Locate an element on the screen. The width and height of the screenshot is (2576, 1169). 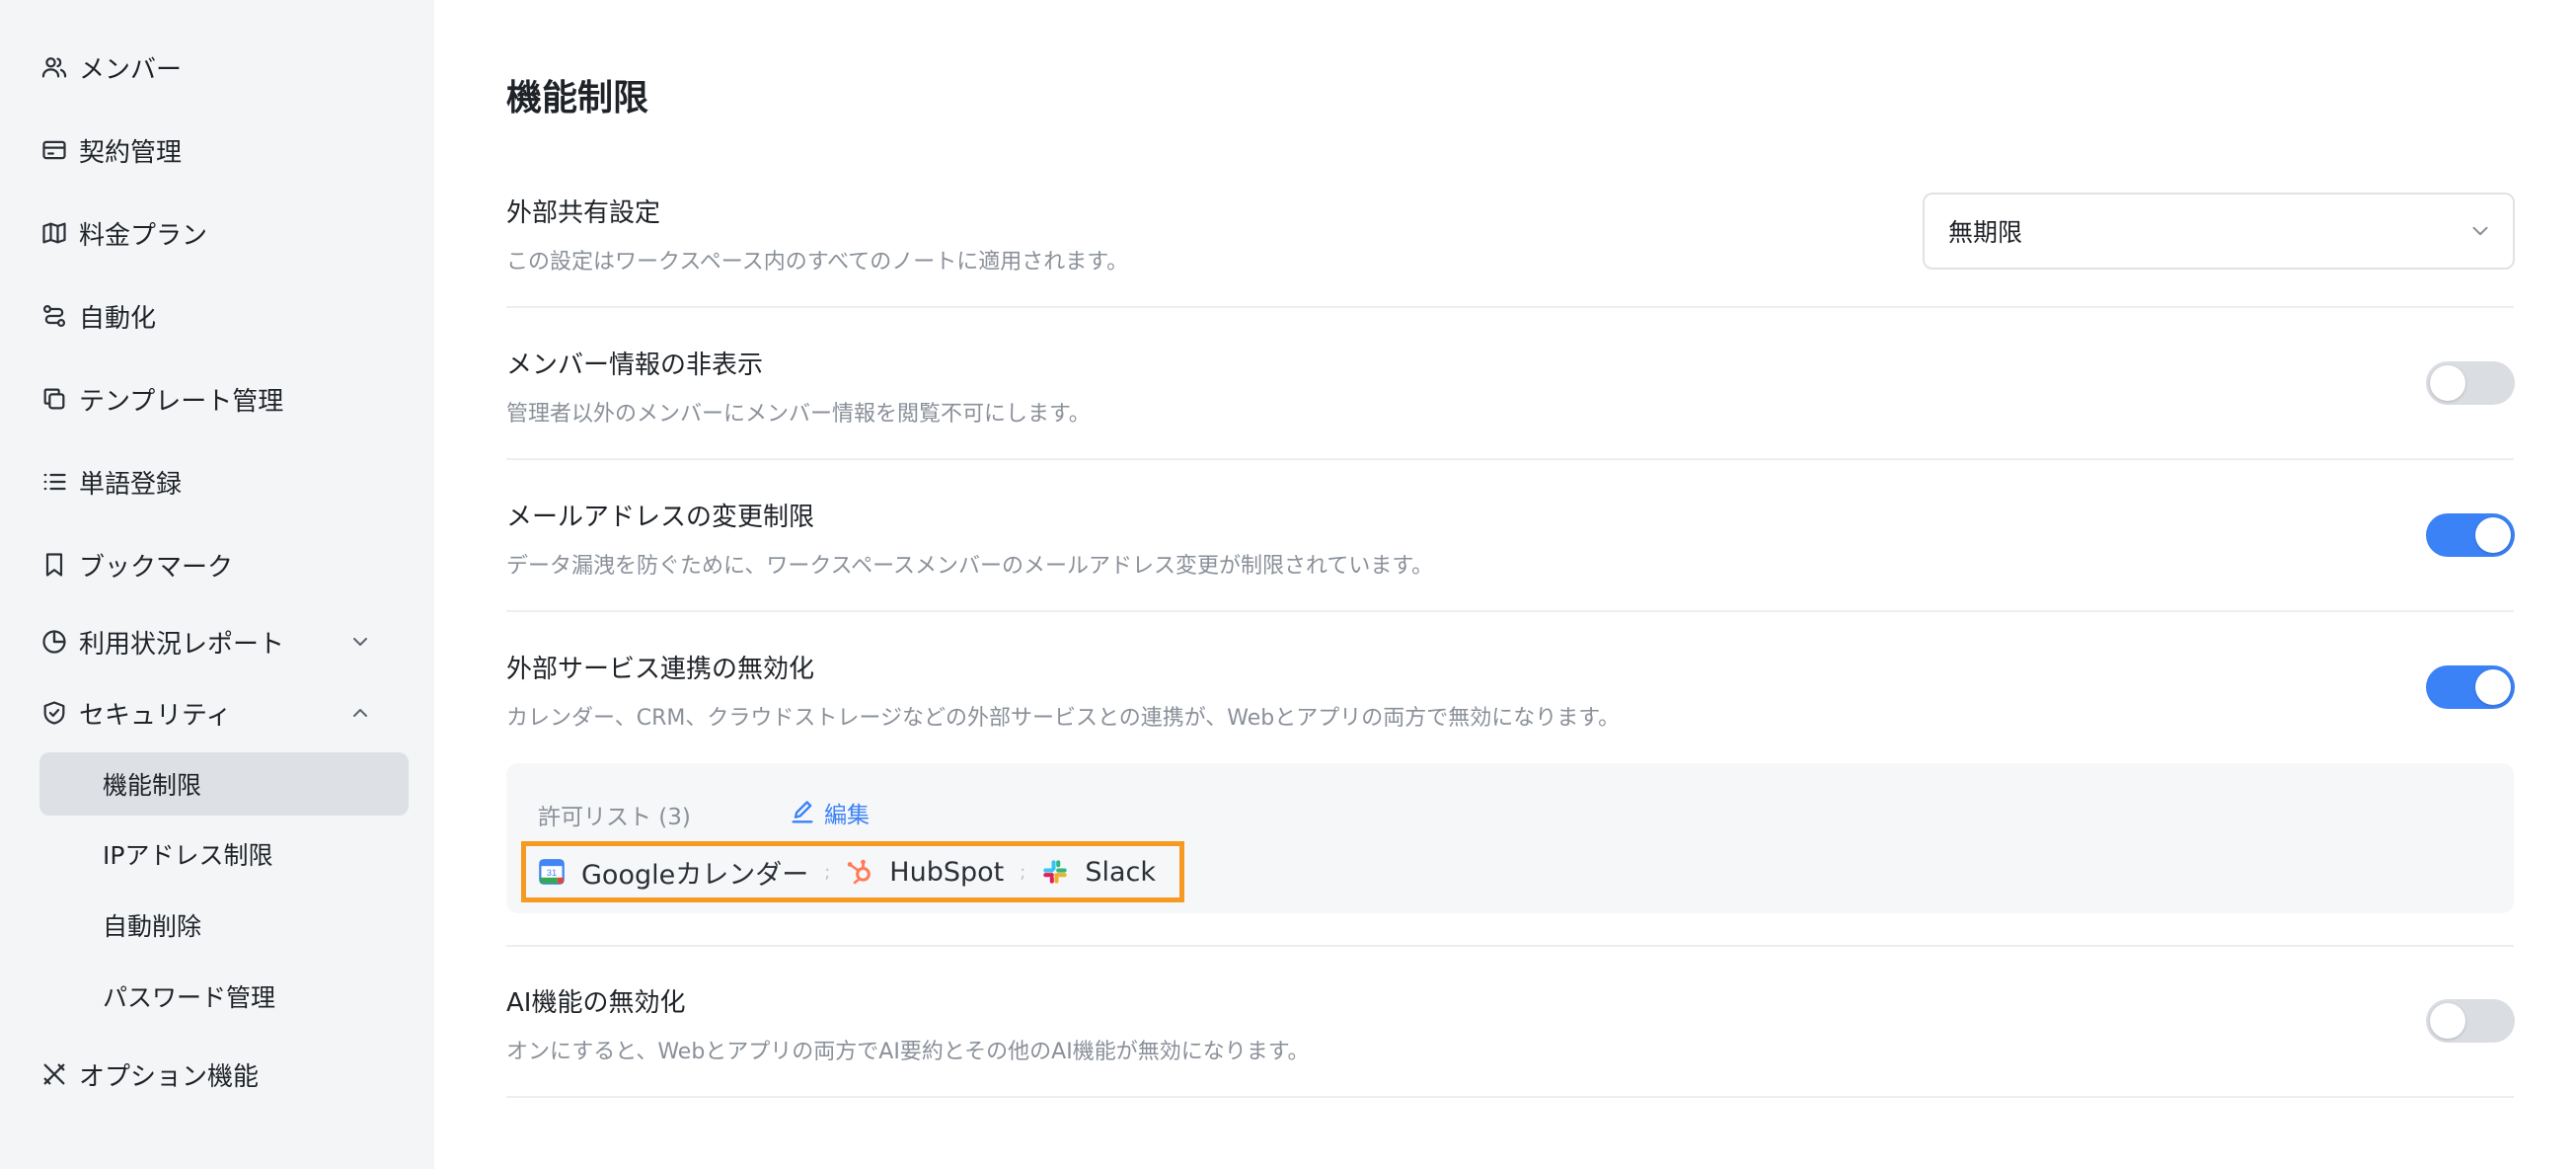
sidebar-subitem-label: 自動削除 is located at coordinates (153, 926).